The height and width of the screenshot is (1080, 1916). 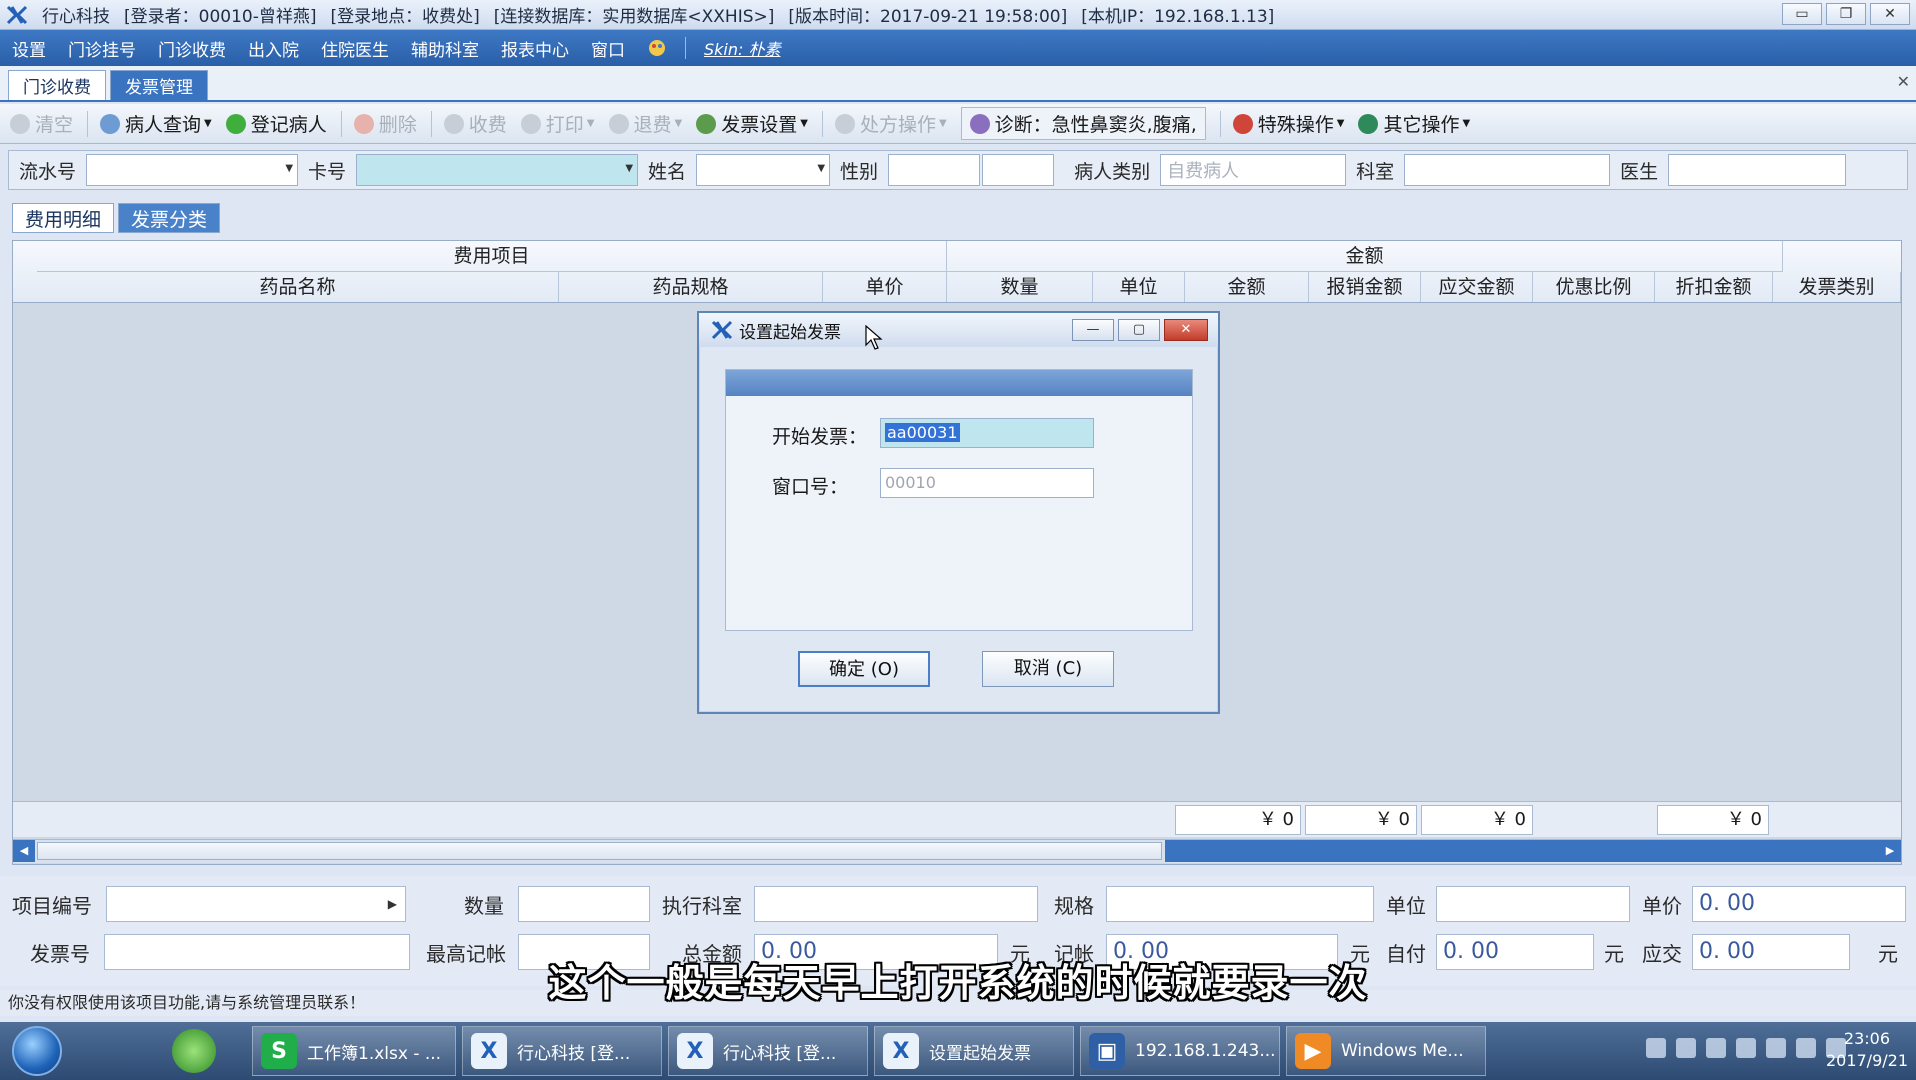 I want to click on refund-button: 退费 ▼, so click(x=645, y=123).